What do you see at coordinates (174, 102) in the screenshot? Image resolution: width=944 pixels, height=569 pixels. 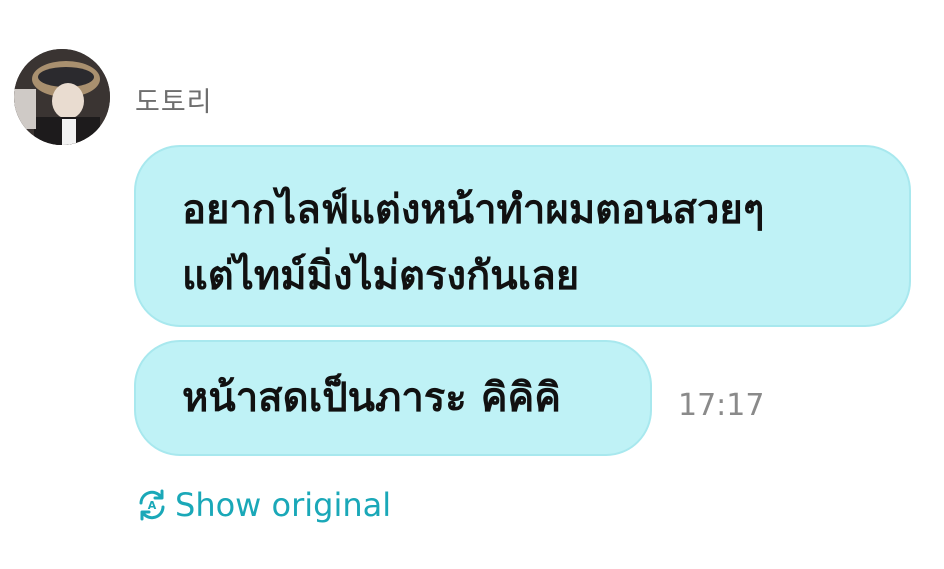 I see `sender-name: 도토리` at bounding box center [174, 102].